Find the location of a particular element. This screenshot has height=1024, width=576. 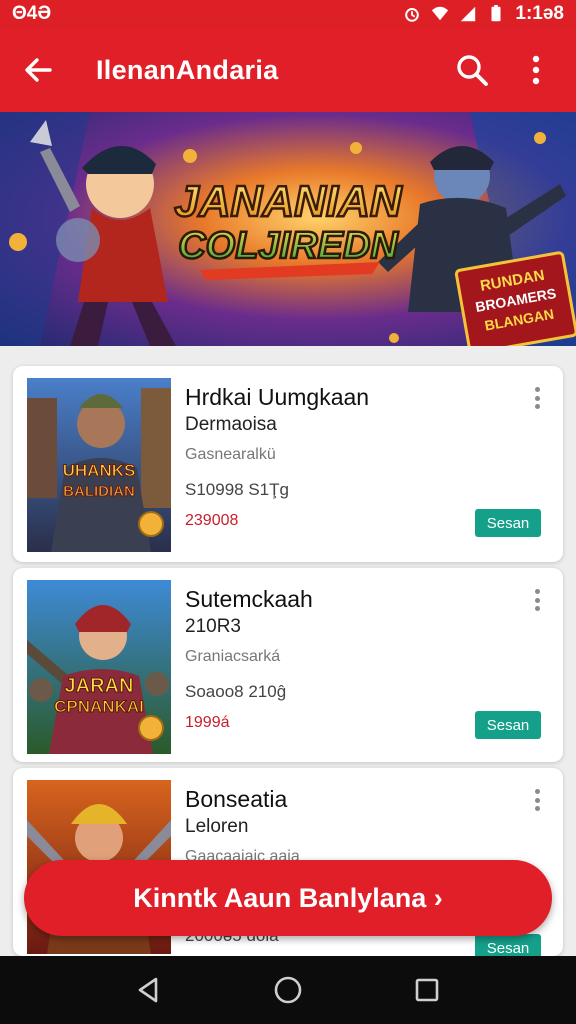

triangle-back-icon is located at coordinates (148, 990).